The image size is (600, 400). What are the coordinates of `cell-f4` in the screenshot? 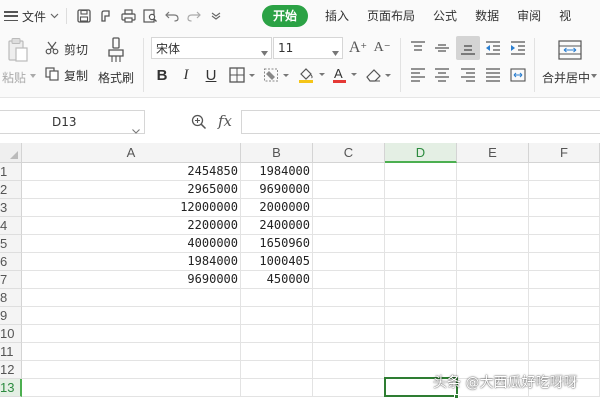 It's located at (564, 226).